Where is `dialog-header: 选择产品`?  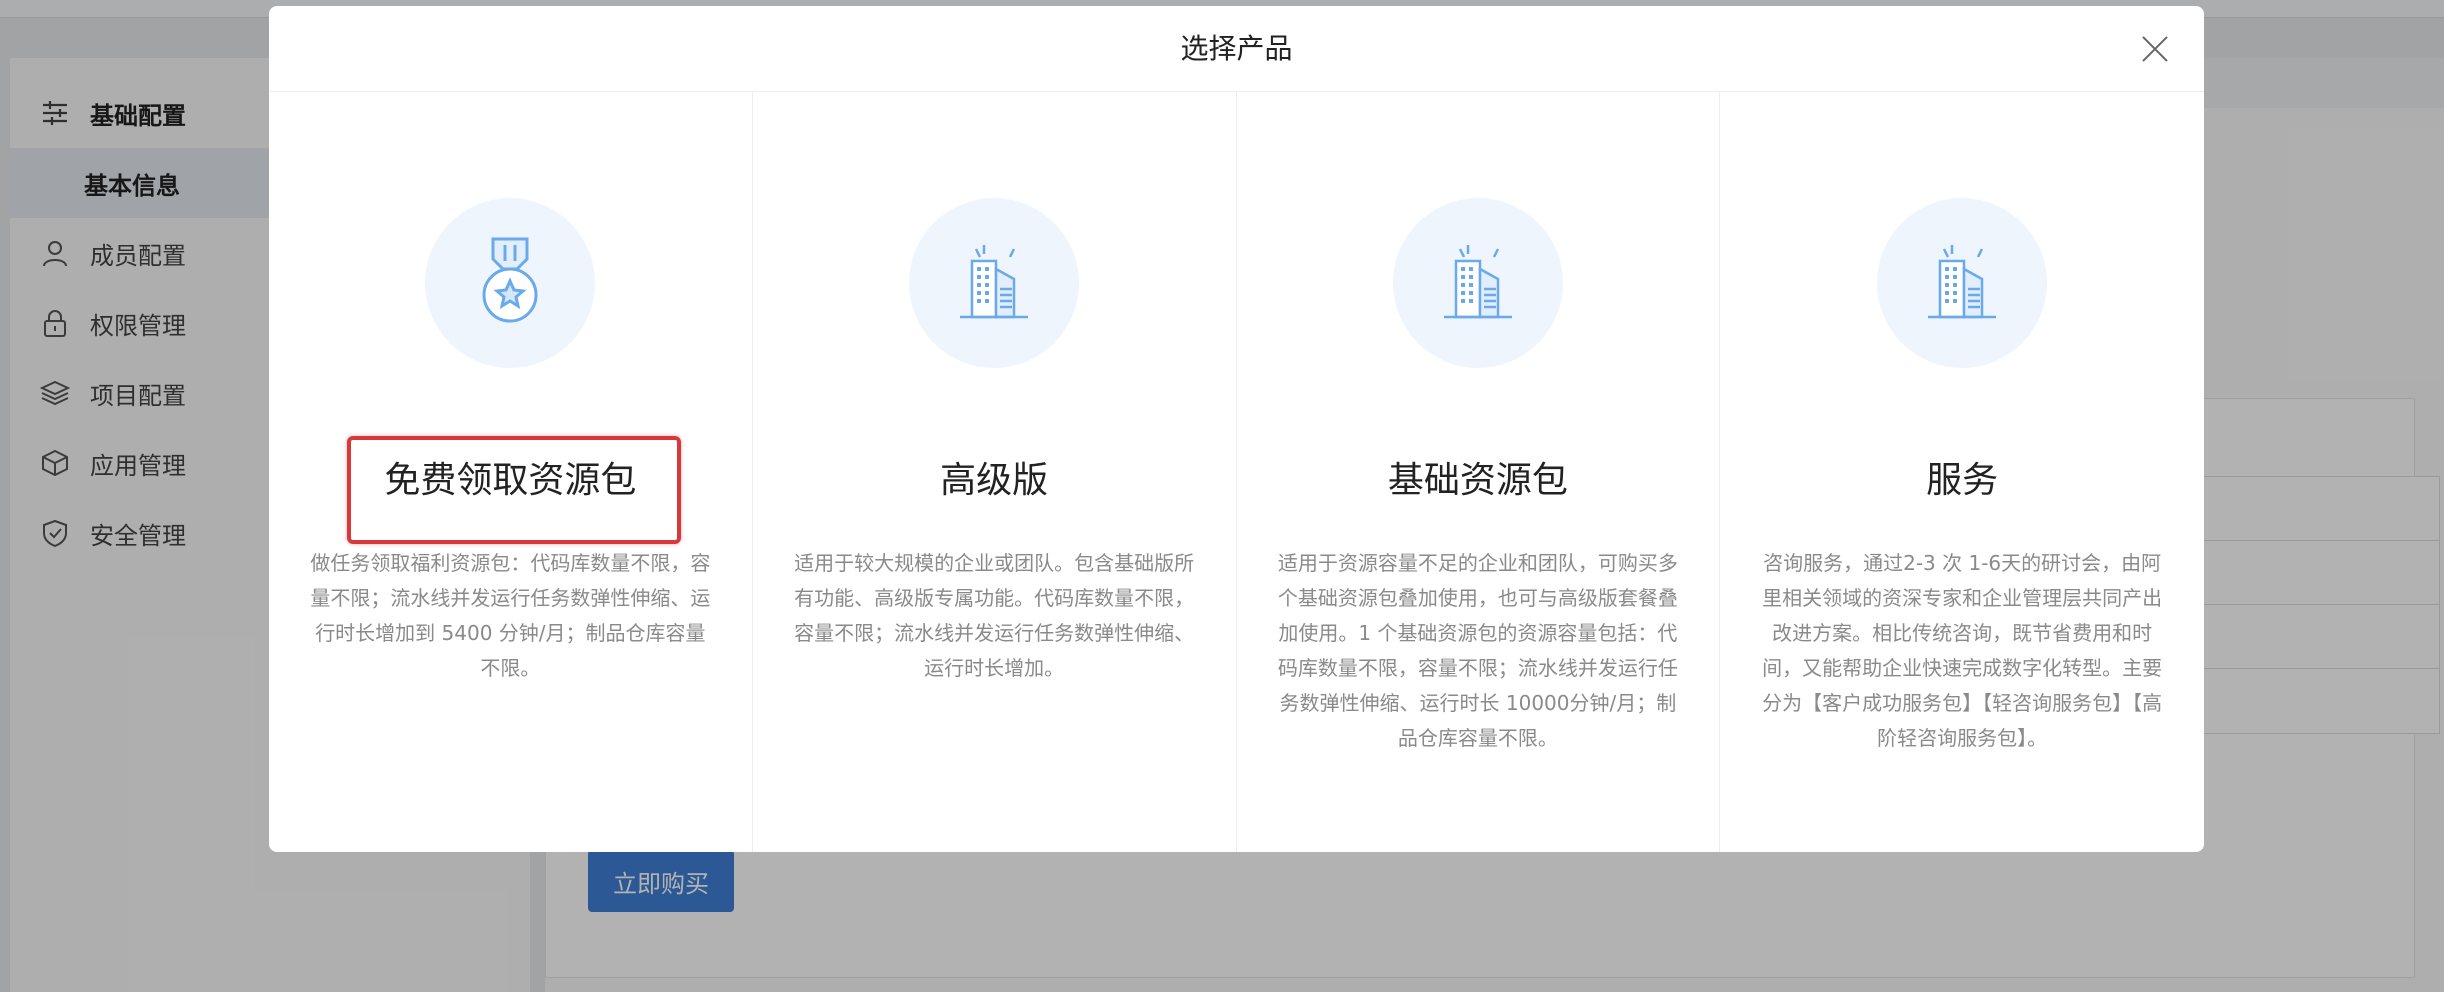 dialog-header: 选择产品 is located at coordinates (1236, 49).